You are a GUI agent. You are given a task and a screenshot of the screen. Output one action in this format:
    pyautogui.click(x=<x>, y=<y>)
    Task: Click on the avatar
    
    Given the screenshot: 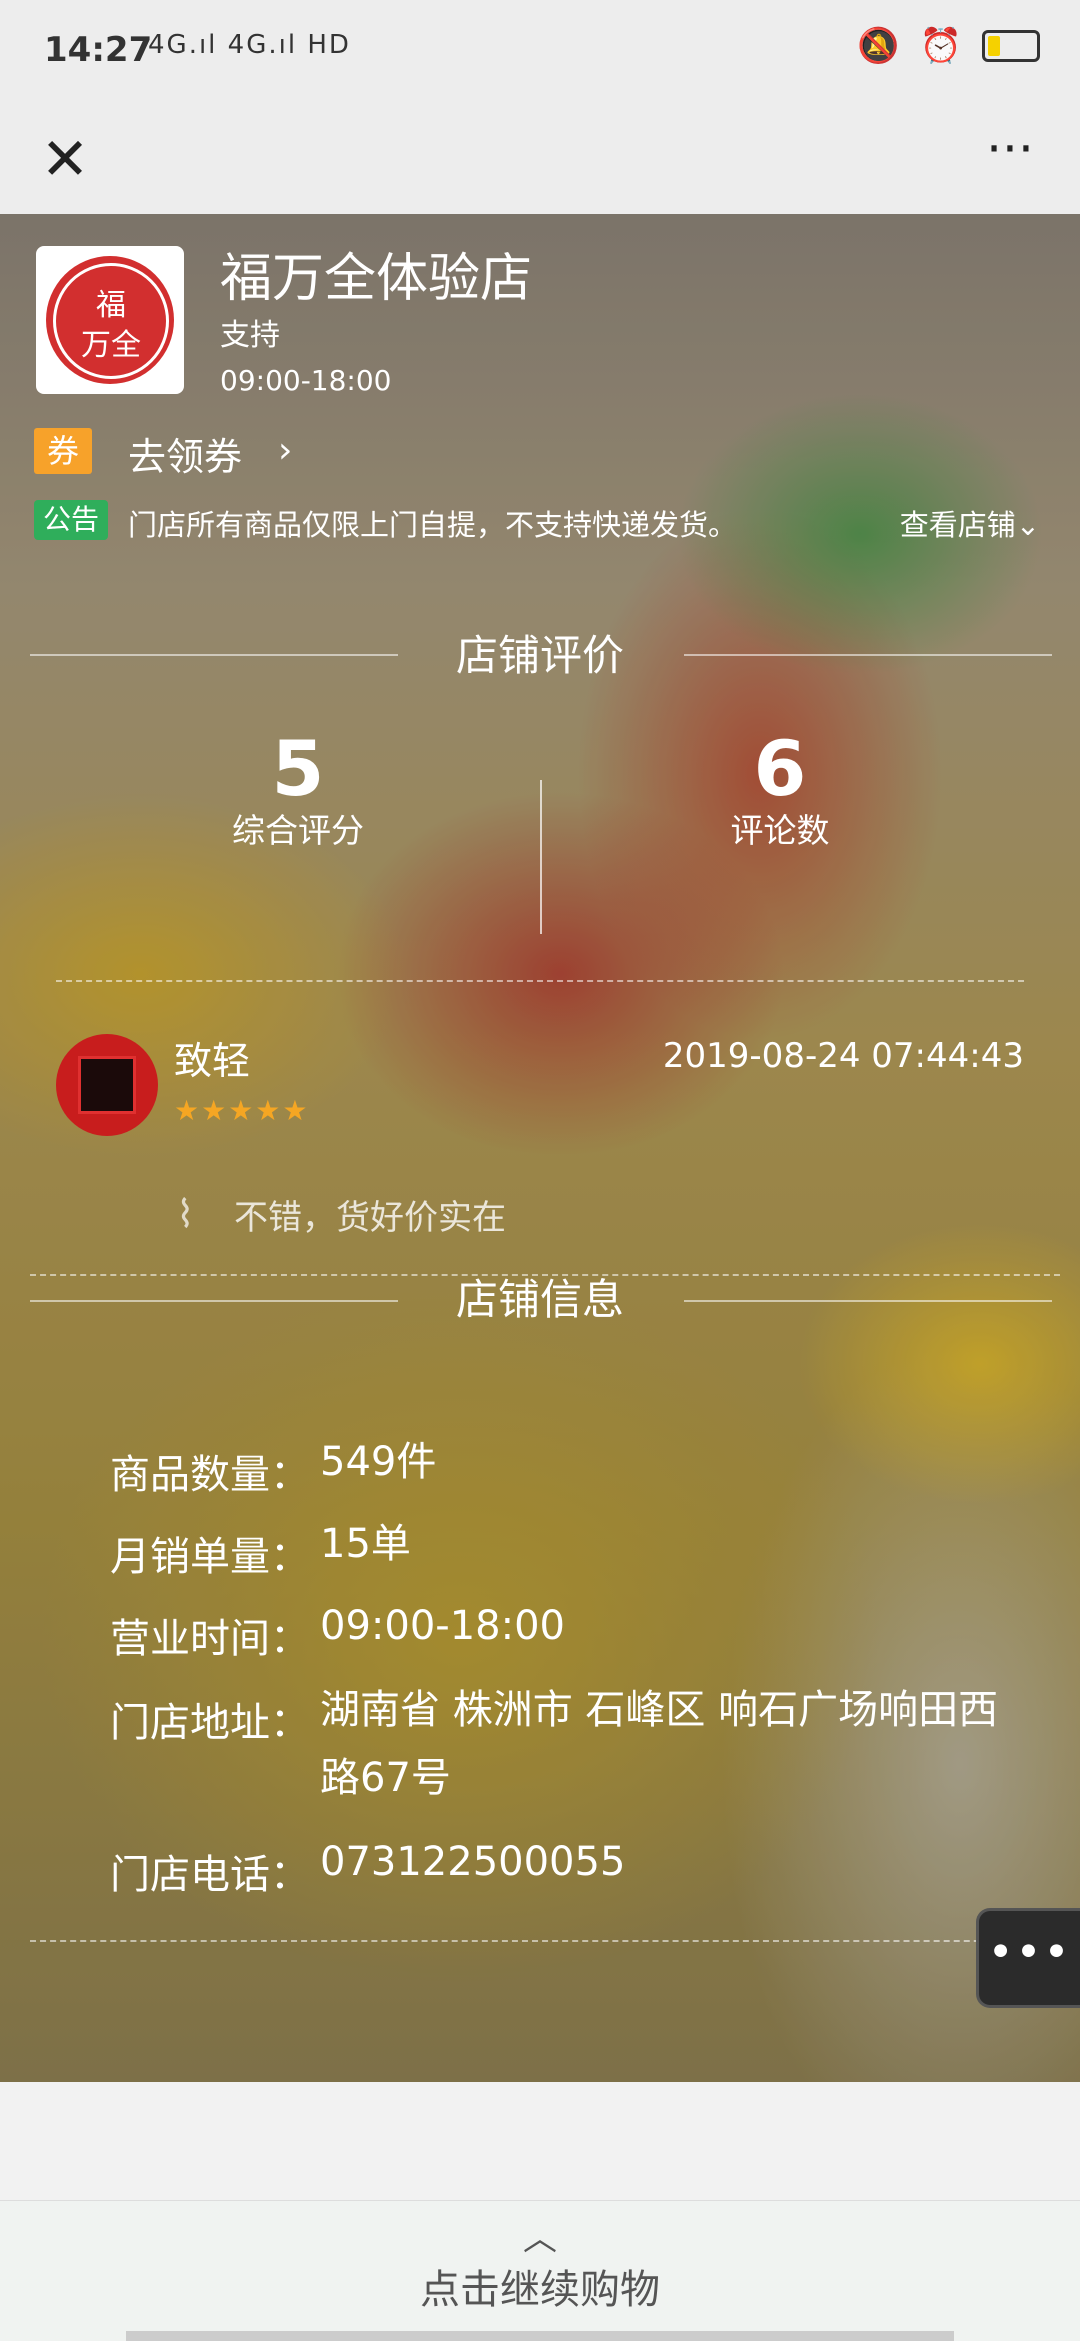 What is the action you would take?
    pyautogui.click(x=107, y=1085)
    